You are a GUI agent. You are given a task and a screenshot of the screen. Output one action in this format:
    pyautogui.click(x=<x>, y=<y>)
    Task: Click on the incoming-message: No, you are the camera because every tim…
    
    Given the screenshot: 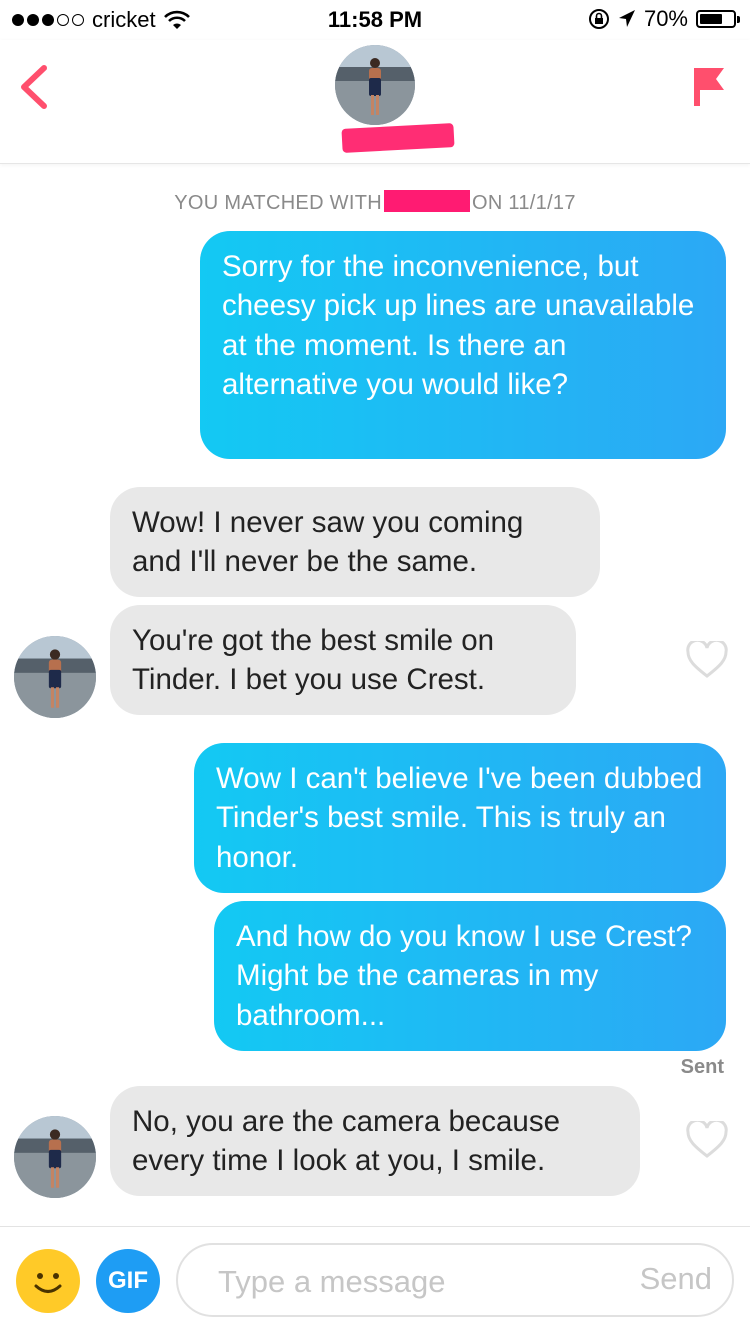 What is the action you would take?
    pyautogui.click(x=375, y=1141)
    